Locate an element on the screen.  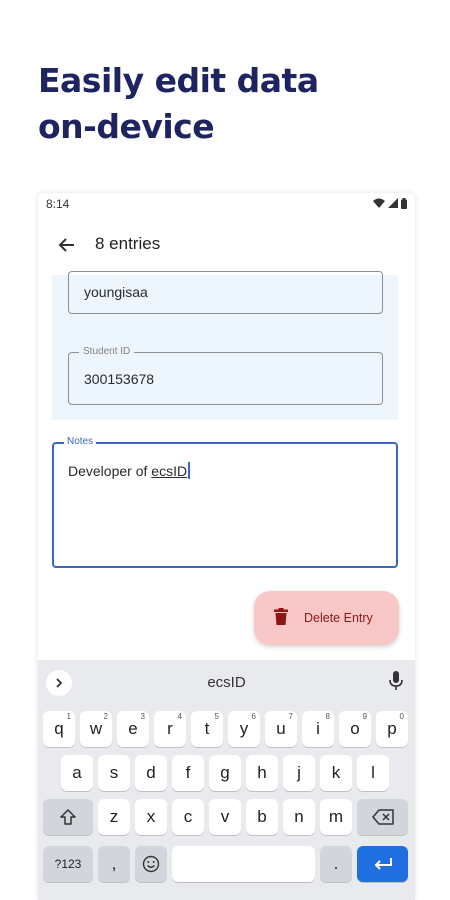
key-x: x is located at coordinates (151, 817).